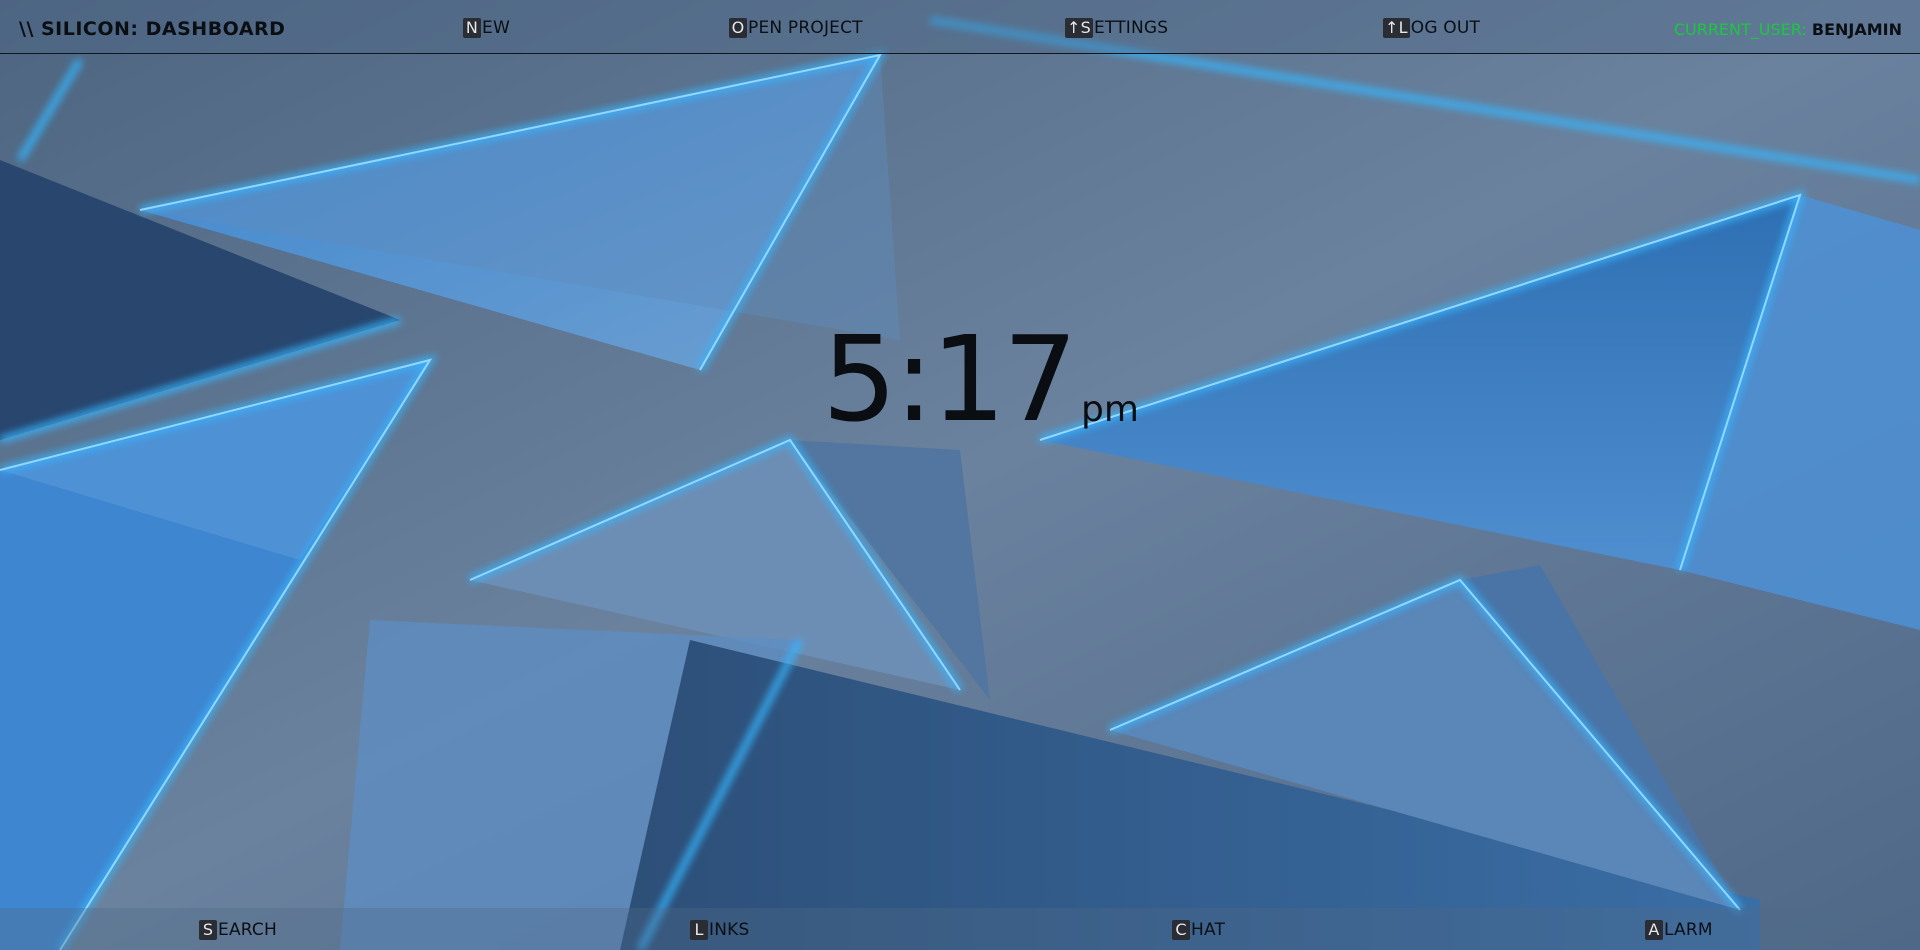  What do you see at coordinates (729, 930) in the screenshot?
I see `menu-label: INKS` at bounding box center [729, 930].